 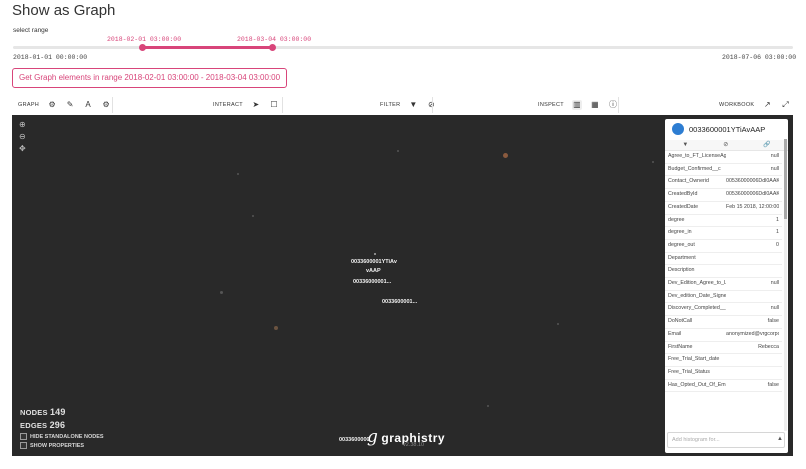 What do you see at coordinates (723, 170) in the screenshot?
I see `attribute-row: Budget_Confirmed__c null` at bounding box center [723, 170].